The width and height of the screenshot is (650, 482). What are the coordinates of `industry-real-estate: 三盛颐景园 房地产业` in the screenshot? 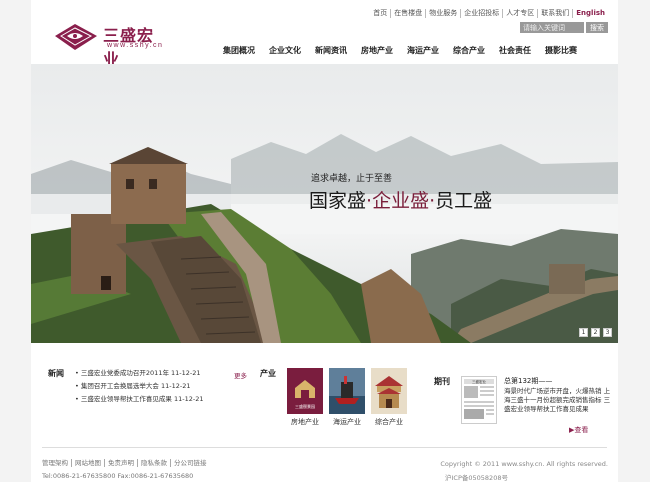 It's located at (305, 397).